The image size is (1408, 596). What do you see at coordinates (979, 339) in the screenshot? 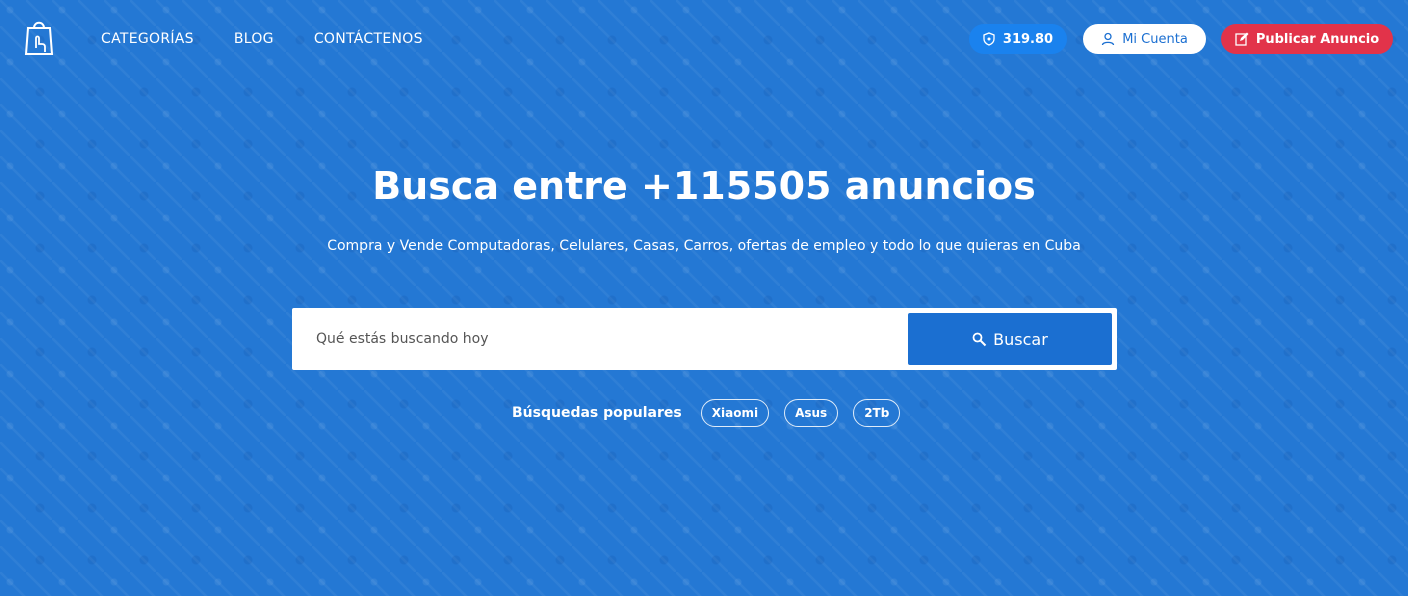
I see `search-icon` at bounding box center [979, 339].